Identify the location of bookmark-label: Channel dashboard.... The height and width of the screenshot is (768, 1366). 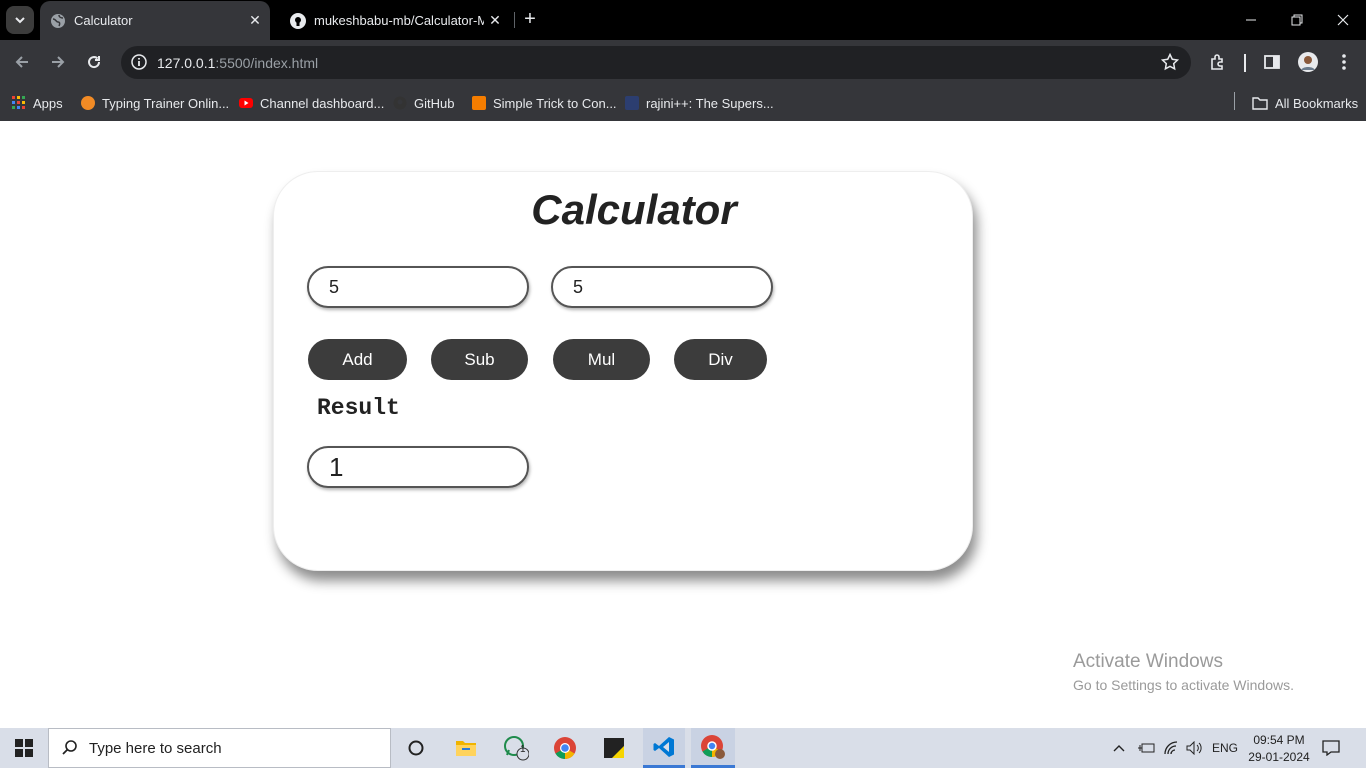
(322, 103).